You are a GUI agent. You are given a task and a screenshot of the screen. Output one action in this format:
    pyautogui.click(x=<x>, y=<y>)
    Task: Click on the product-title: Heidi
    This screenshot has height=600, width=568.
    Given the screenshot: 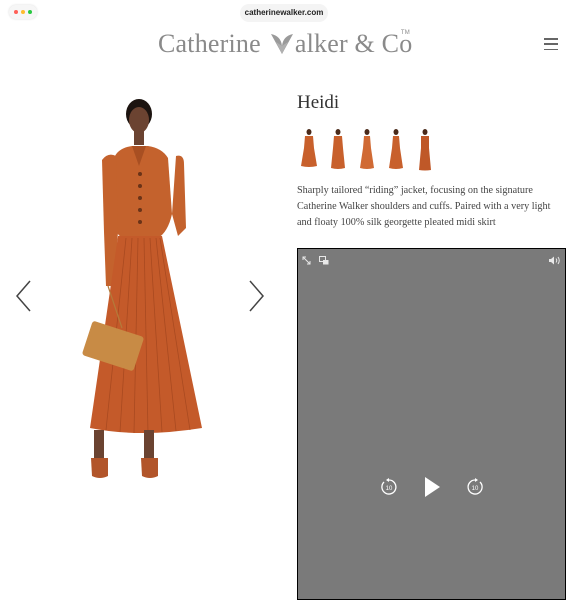 What is the action you would take?
    pyautogui.click(x=318, y=102)
    